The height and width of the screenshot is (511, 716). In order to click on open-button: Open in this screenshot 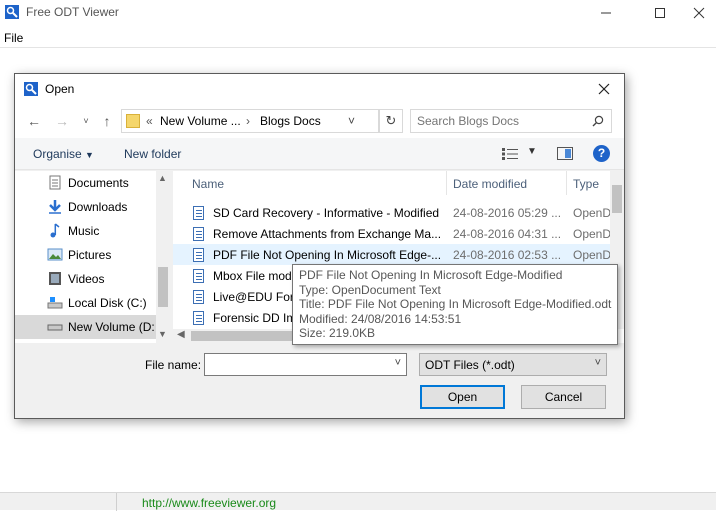, I will do `click(462, 397)`.